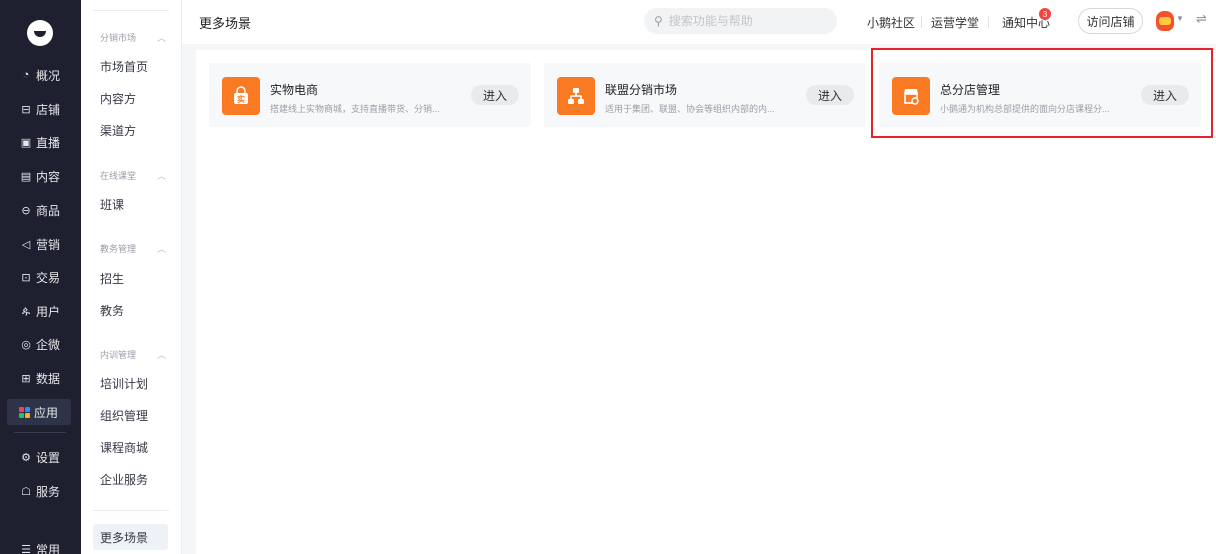 Image resolution: width=1216 pixels, height=554 pixels. What do you see at coordinates (955, 22) in the screenshot?
I see `academy-link: 运营学堂` at bounding box center [955, 22].